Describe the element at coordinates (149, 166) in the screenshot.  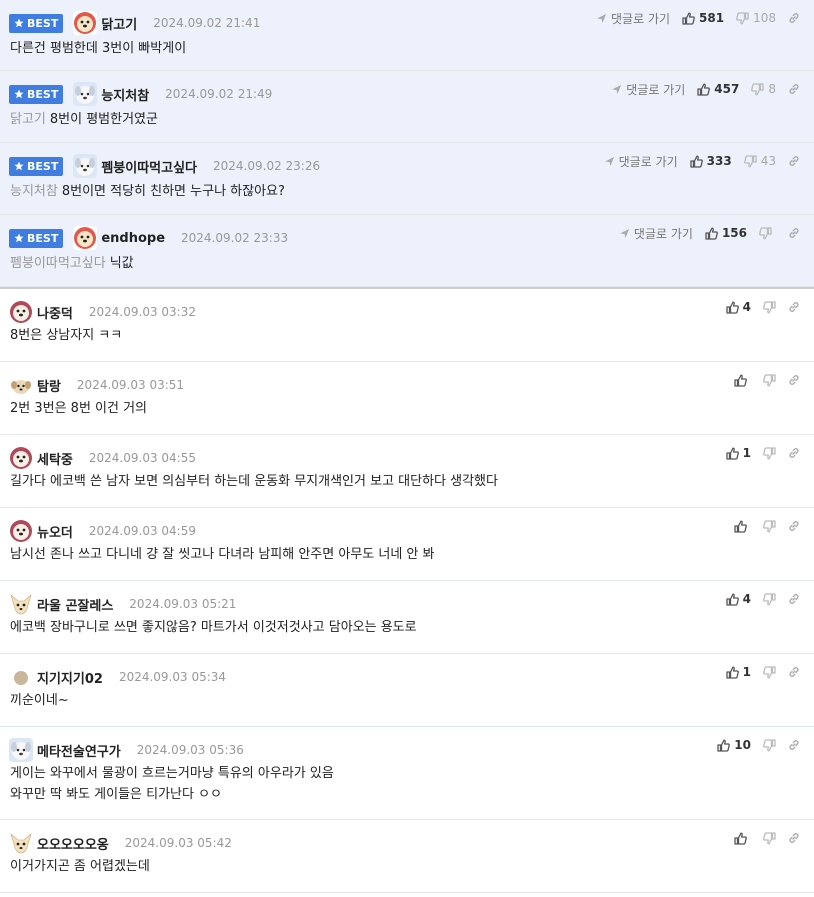
I see `nickname: 펨붕이따먹고싶다` at that location.